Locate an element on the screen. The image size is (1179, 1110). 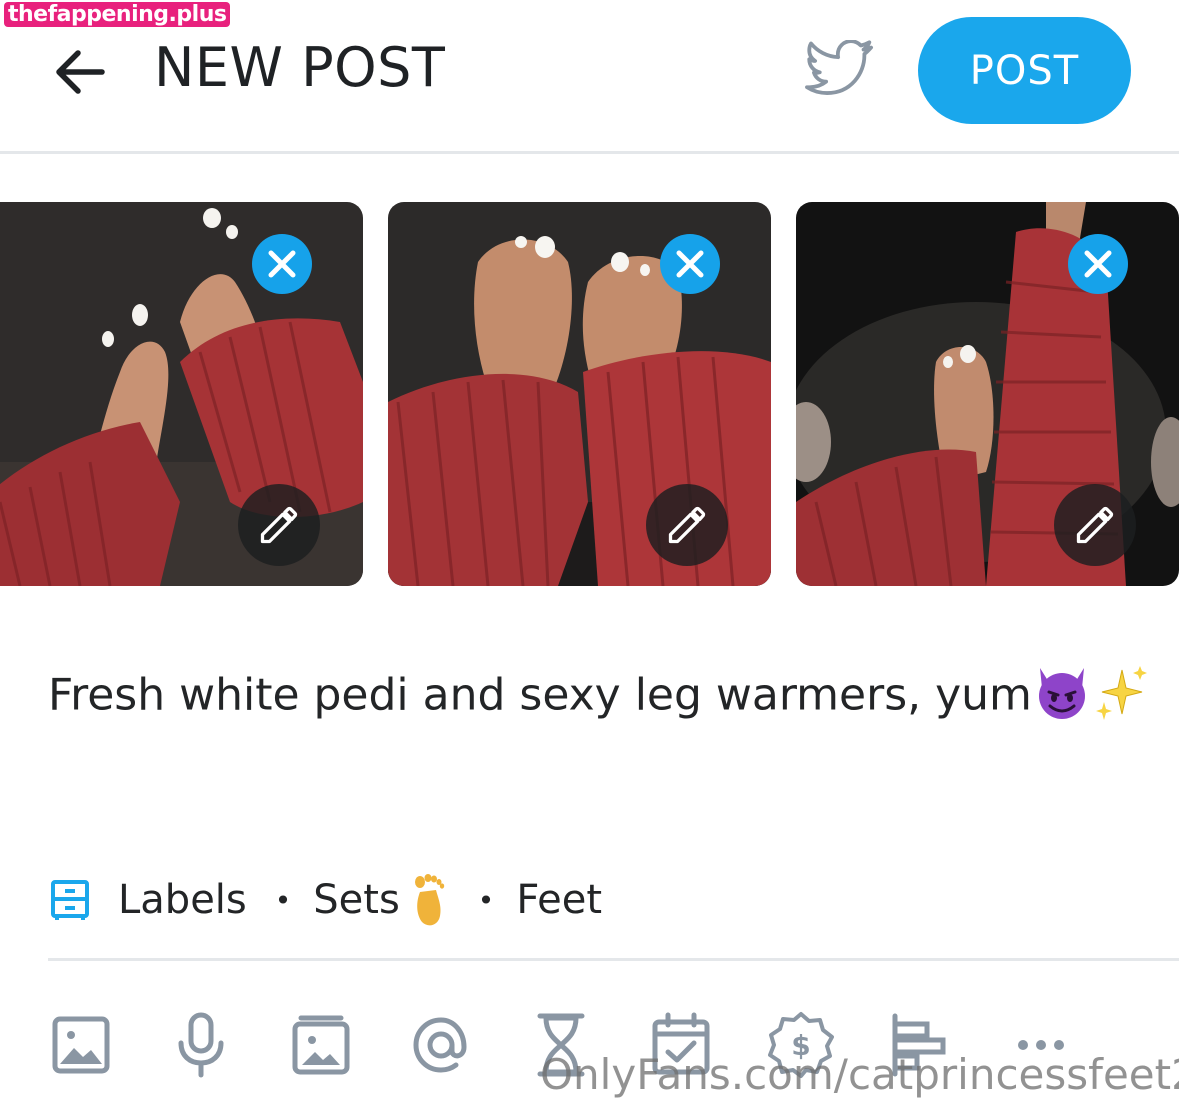
page-title: NEW POST is located at coordinates (300, 67).